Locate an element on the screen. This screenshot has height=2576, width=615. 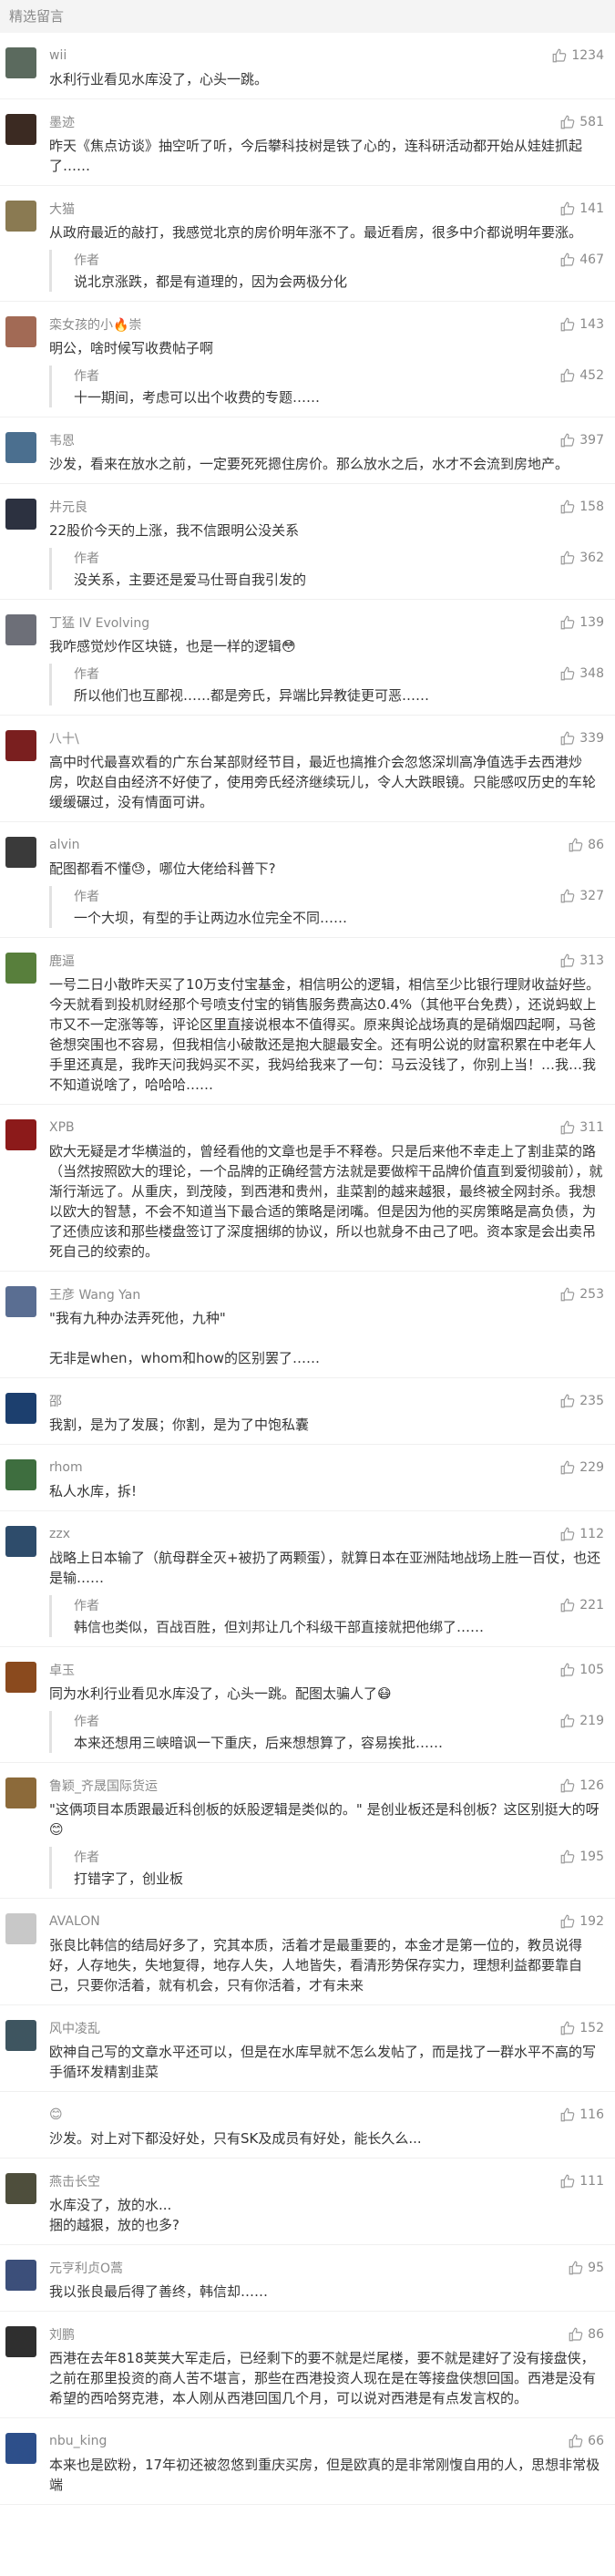
reply-like-button: 348 is located at coordinates (581, 673).